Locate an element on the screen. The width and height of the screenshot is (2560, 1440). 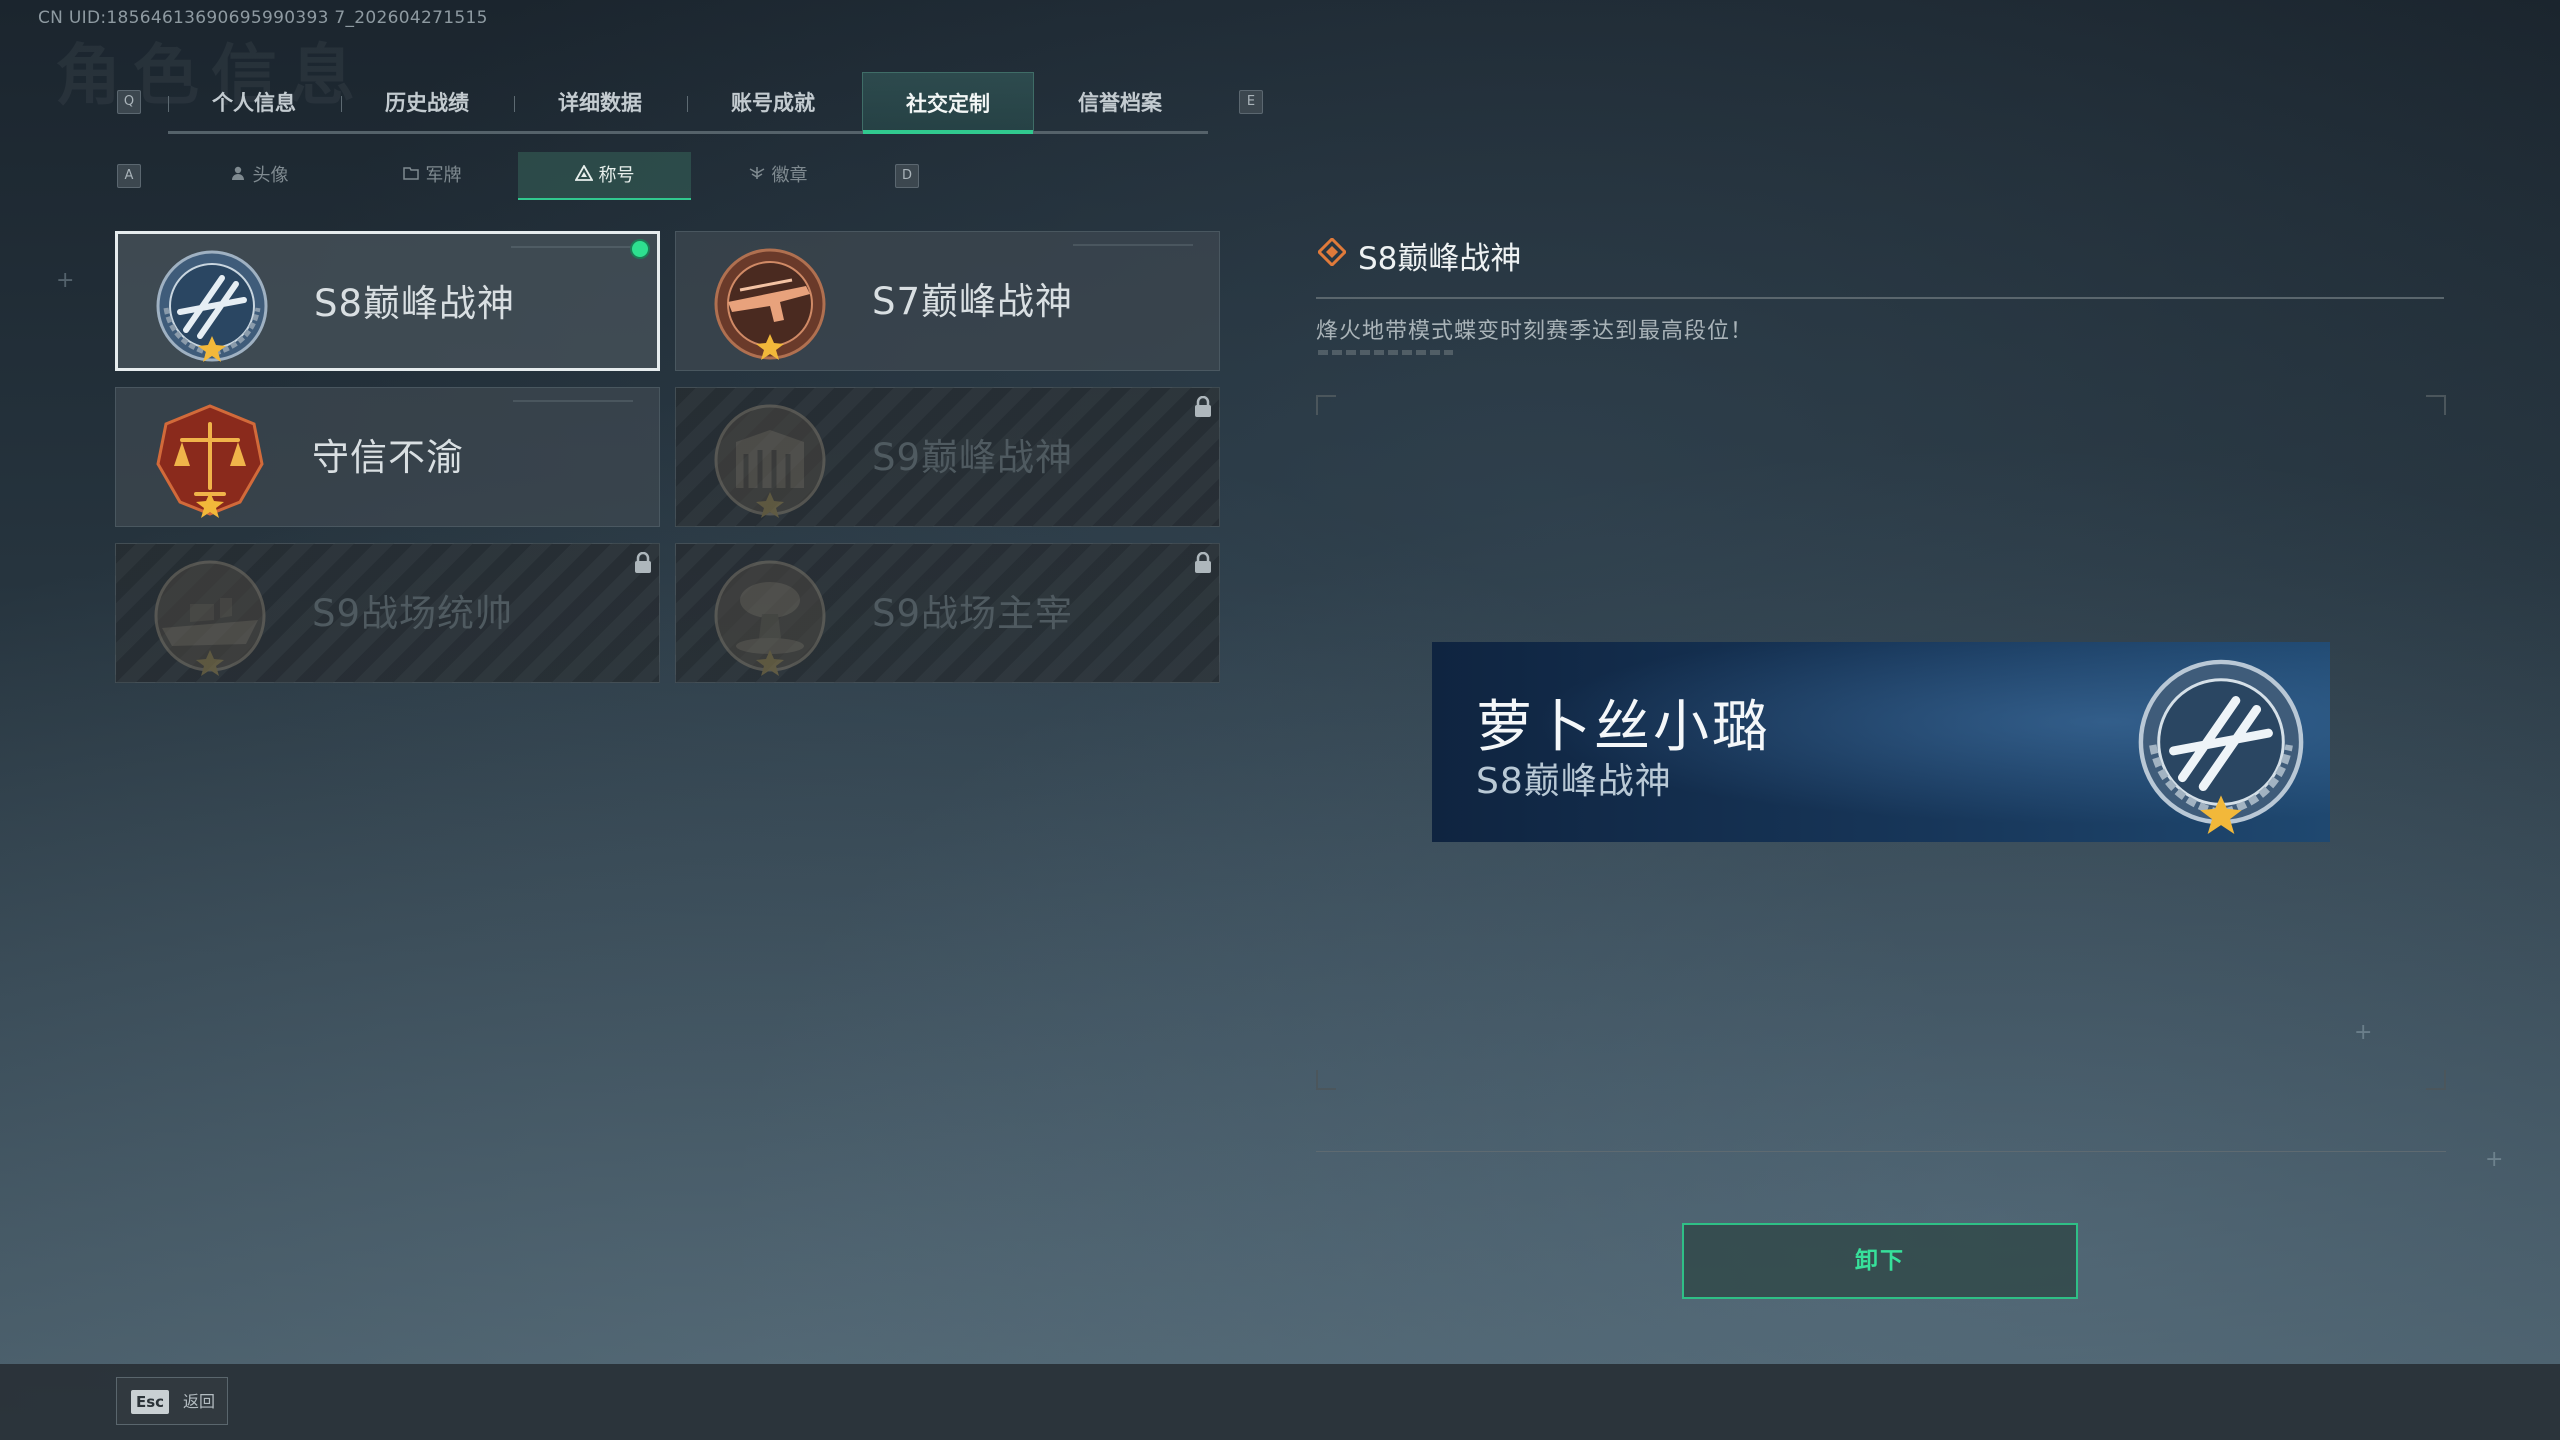
badge-wings-icon is located at coordinates (756, 173).